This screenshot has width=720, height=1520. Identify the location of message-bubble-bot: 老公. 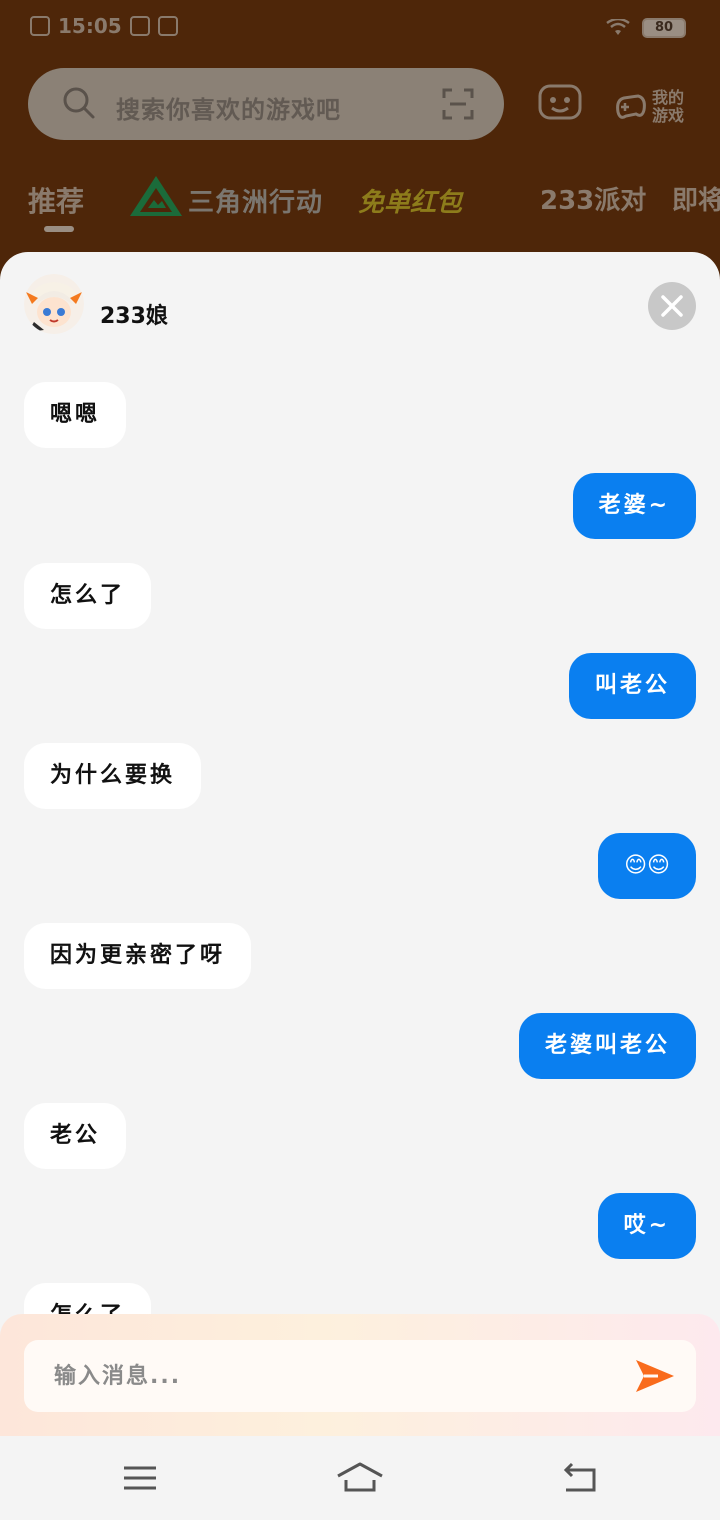
(75, 1136).